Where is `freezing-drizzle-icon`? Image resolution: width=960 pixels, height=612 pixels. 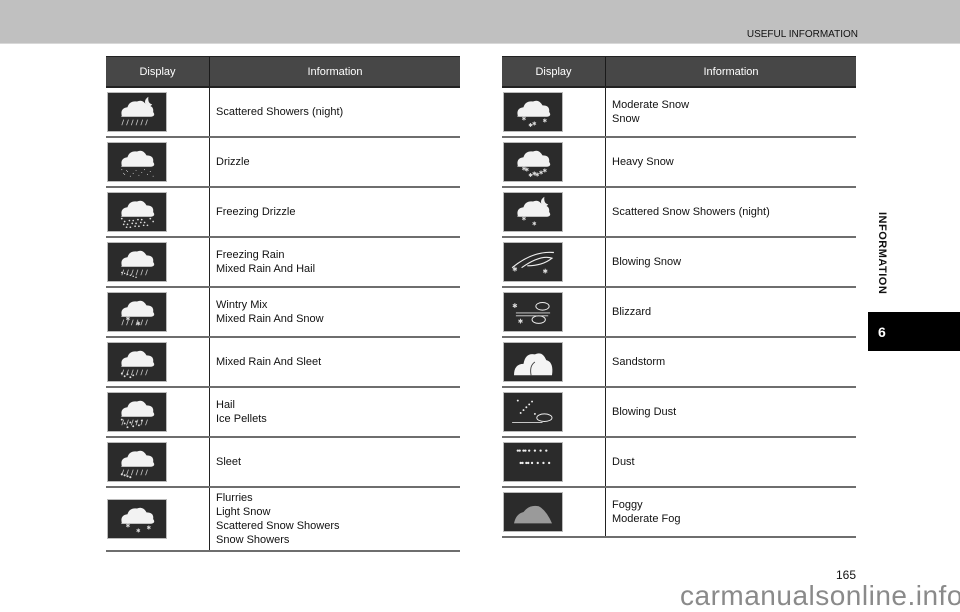
freezing-drizzle-icon is located at coordinates (137, 212).